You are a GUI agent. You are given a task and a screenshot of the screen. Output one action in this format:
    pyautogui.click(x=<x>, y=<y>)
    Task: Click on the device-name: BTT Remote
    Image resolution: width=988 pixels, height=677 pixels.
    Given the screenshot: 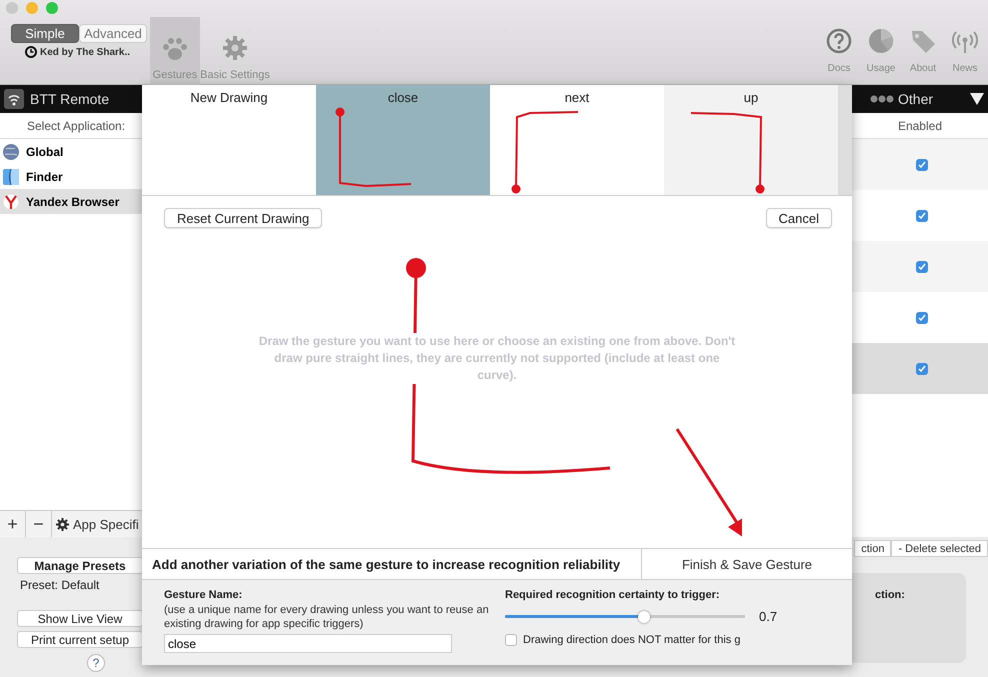 What is the action you would take?
    pyautogui.click(x=70, y=99)
    